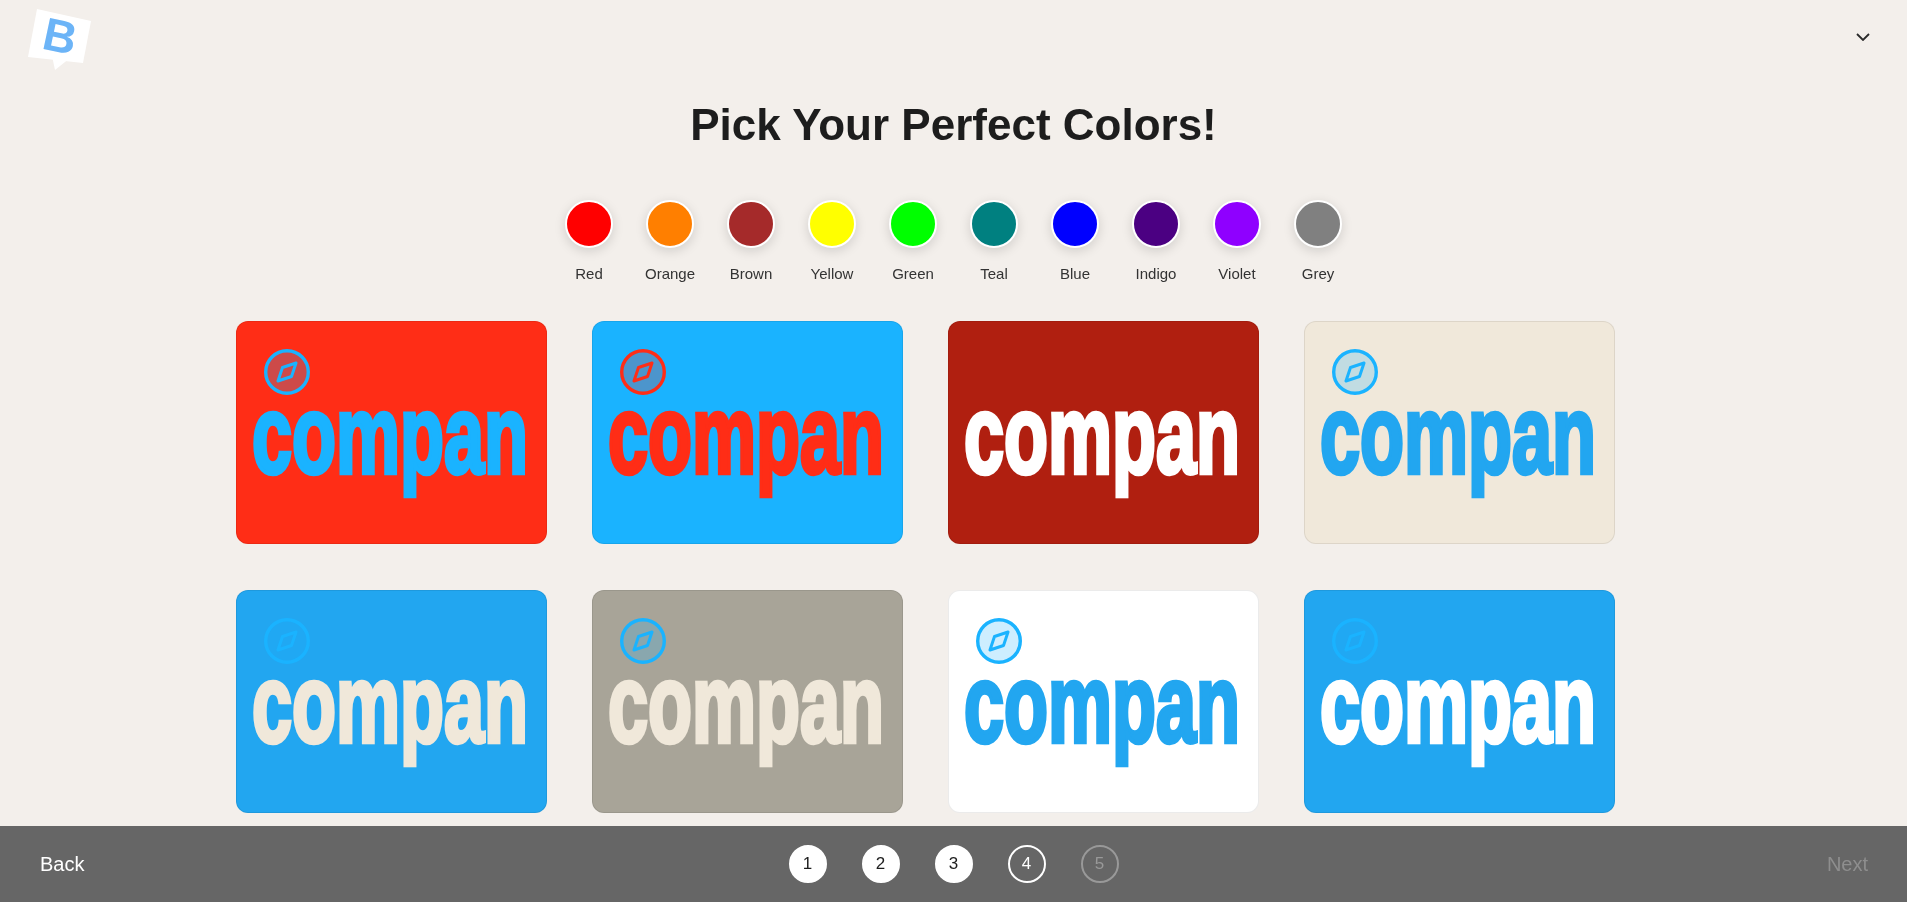  What do you see at coordinates (832, 273) in the screenshot?
I see `swatch-label: Yellow` at bounding box center [832, 273].